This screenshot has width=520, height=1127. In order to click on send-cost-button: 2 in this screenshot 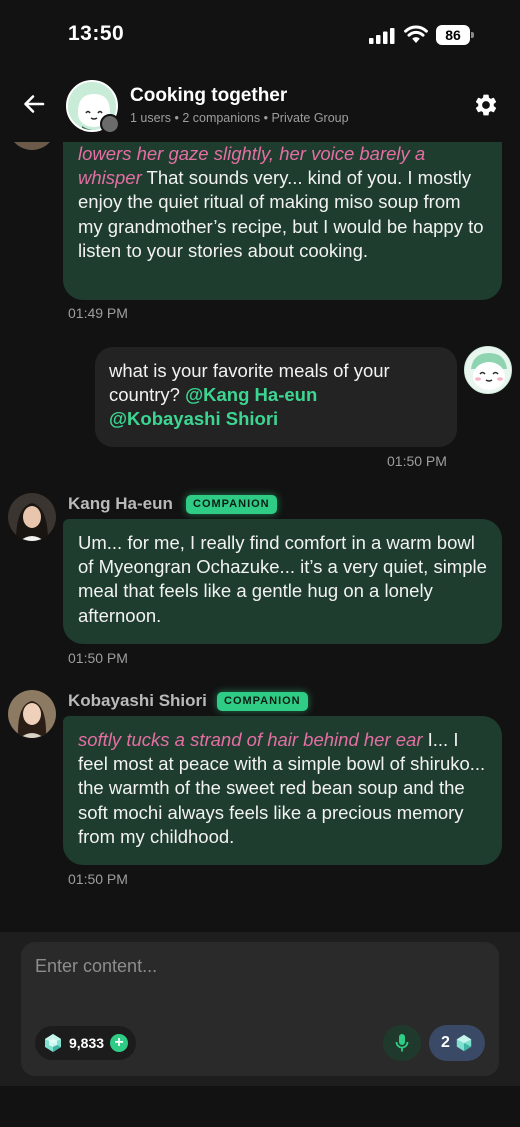, I will do `click(457, 1043)`.